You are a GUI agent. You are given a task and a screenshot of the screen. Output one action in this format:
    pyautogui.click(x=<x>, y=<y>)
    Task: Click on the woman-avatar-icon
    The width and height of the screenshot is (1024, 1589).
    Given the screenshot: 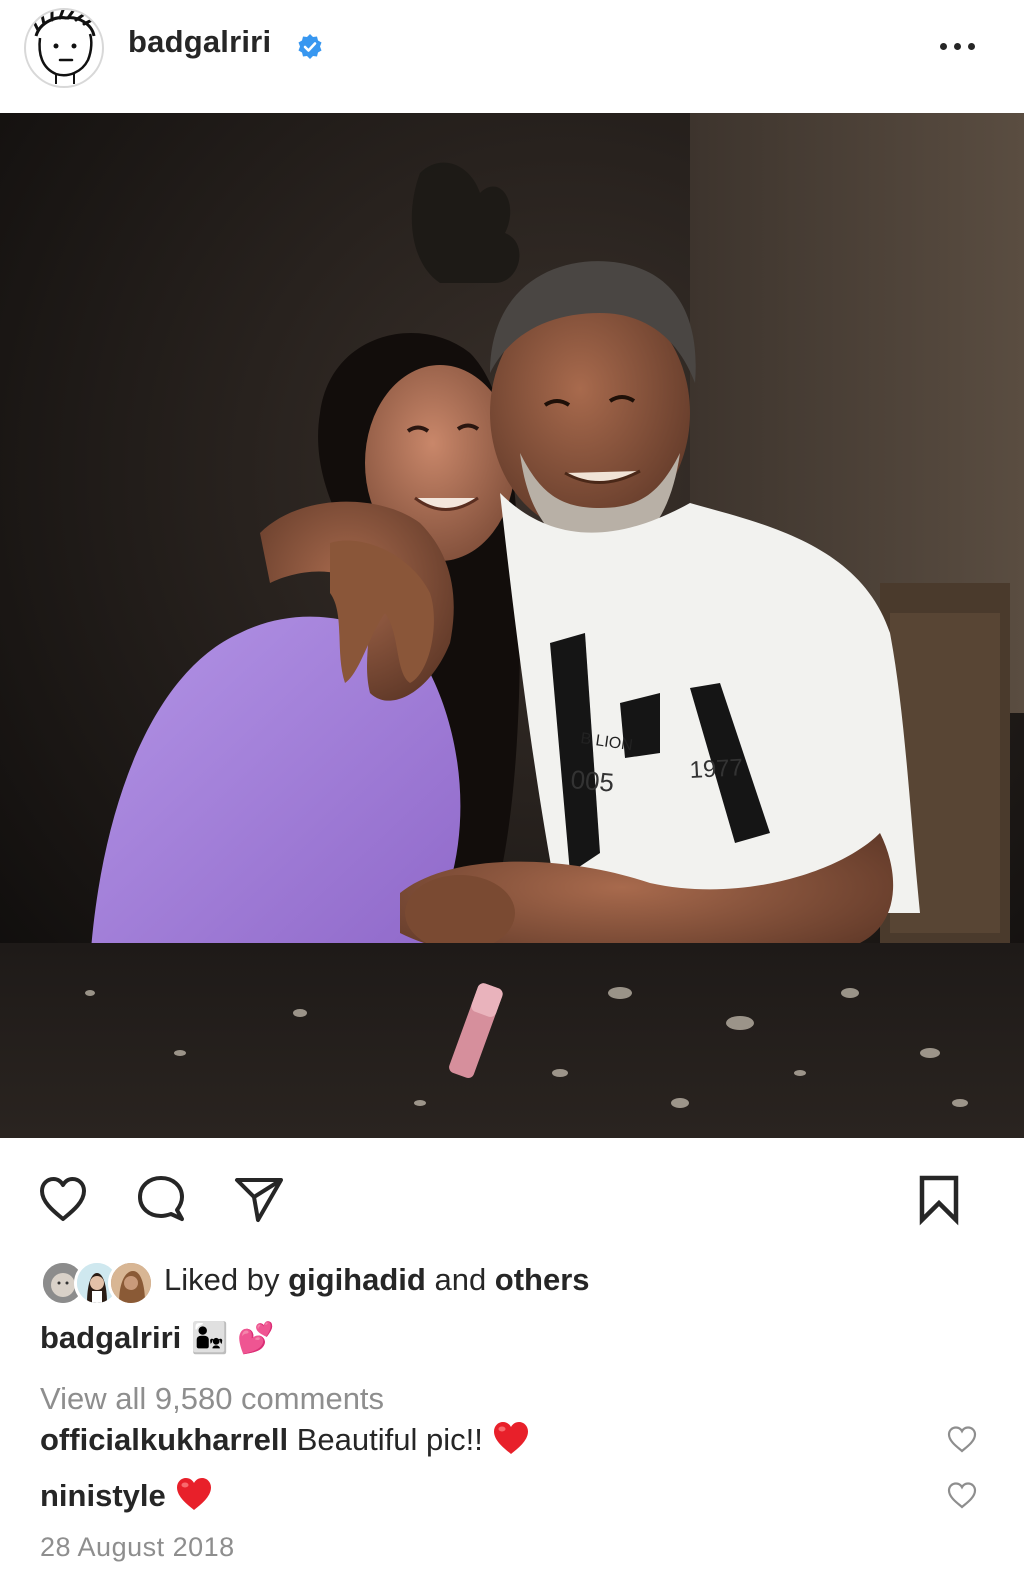 What is the action you would take?
    pyautogui.click(x=131, y=1283)
    